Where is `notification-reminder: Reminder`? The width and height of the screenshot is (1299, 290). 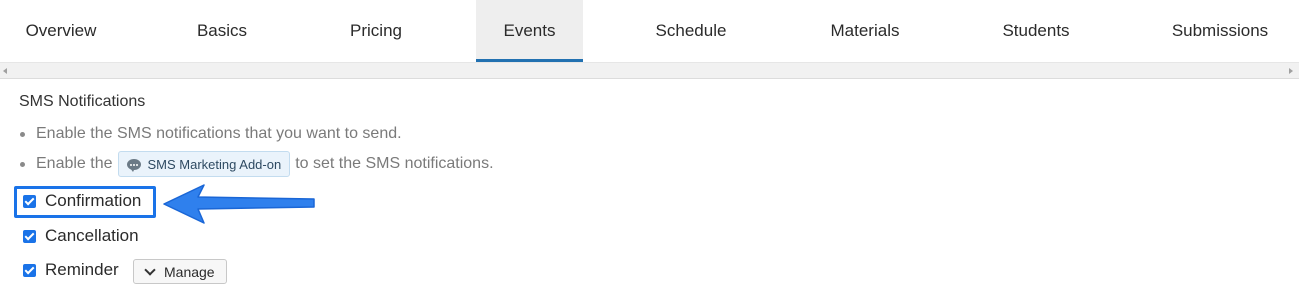 notification-reminder: Reminder is located at coordinates (71, 270).